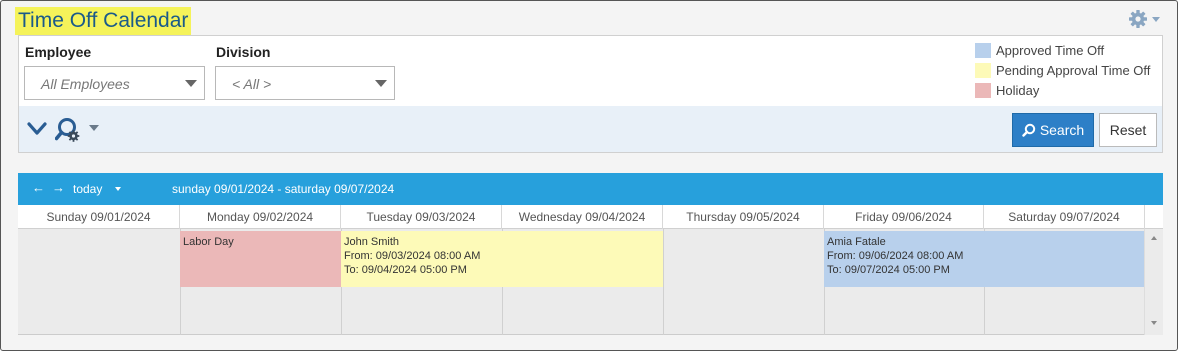  Describe the element at coordinates (1154, 323) in the screenshot. I see `scroll-down-icon` at that location.